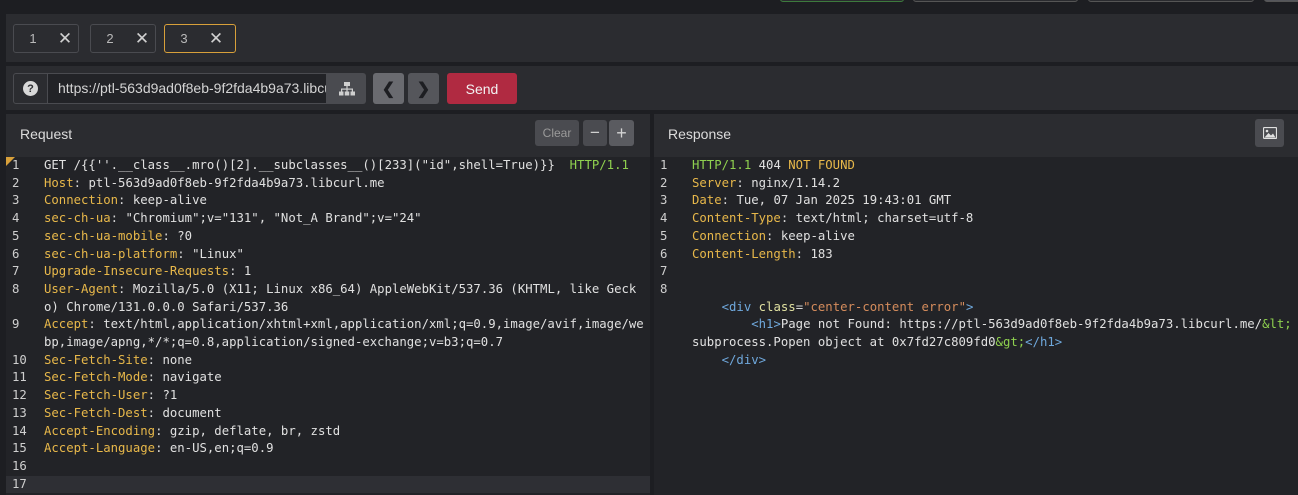 The height and width of the screenshot is (495, 1298). What do you see at coordinates (773, 166) in the screenshot?
I see `line-content: HTTP/1.1 404 NOT FOUND` at bounding box center [773, 166].